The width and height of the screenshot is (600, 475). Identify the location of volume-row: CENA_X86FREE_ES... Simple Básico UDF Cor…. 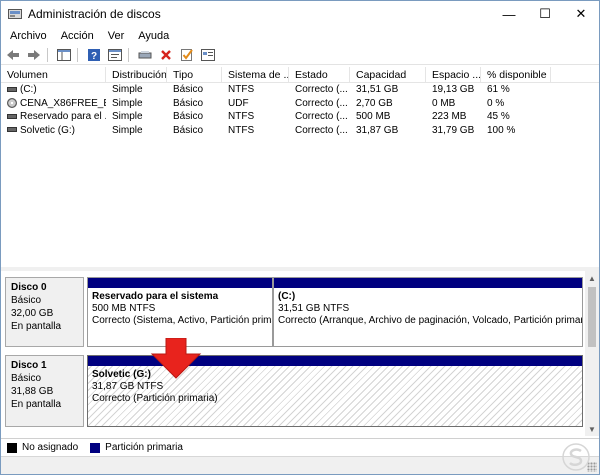
(300, 104).